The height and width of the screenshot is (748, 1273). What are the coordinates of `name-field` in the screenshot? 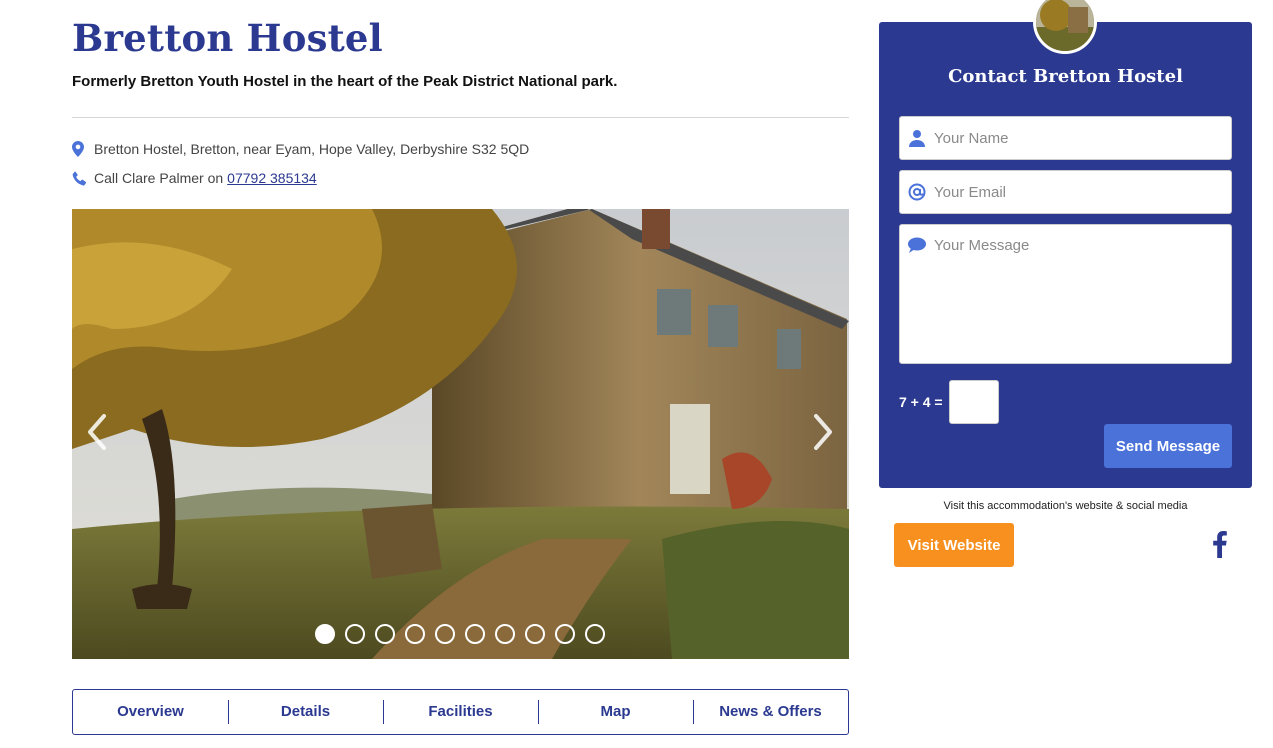 It's located at (1065, 138).